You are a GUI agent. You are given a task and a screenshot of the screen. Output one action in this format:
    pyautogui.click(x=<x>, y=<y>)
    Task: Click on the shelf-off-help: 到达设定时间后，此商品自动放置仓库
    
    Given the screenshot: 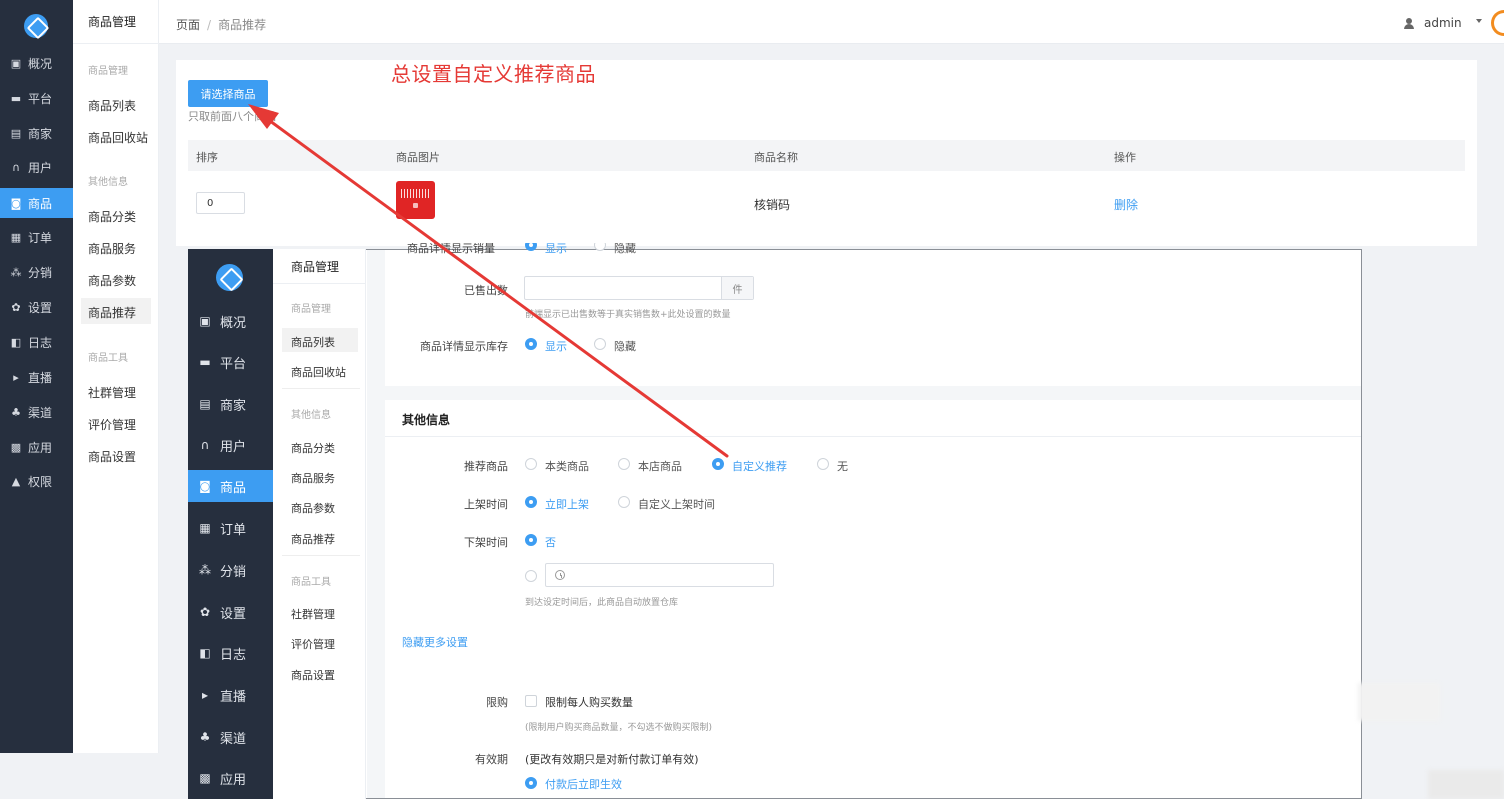 What is the action you would take?
    pyautogui.click(x=602, y=603)
    